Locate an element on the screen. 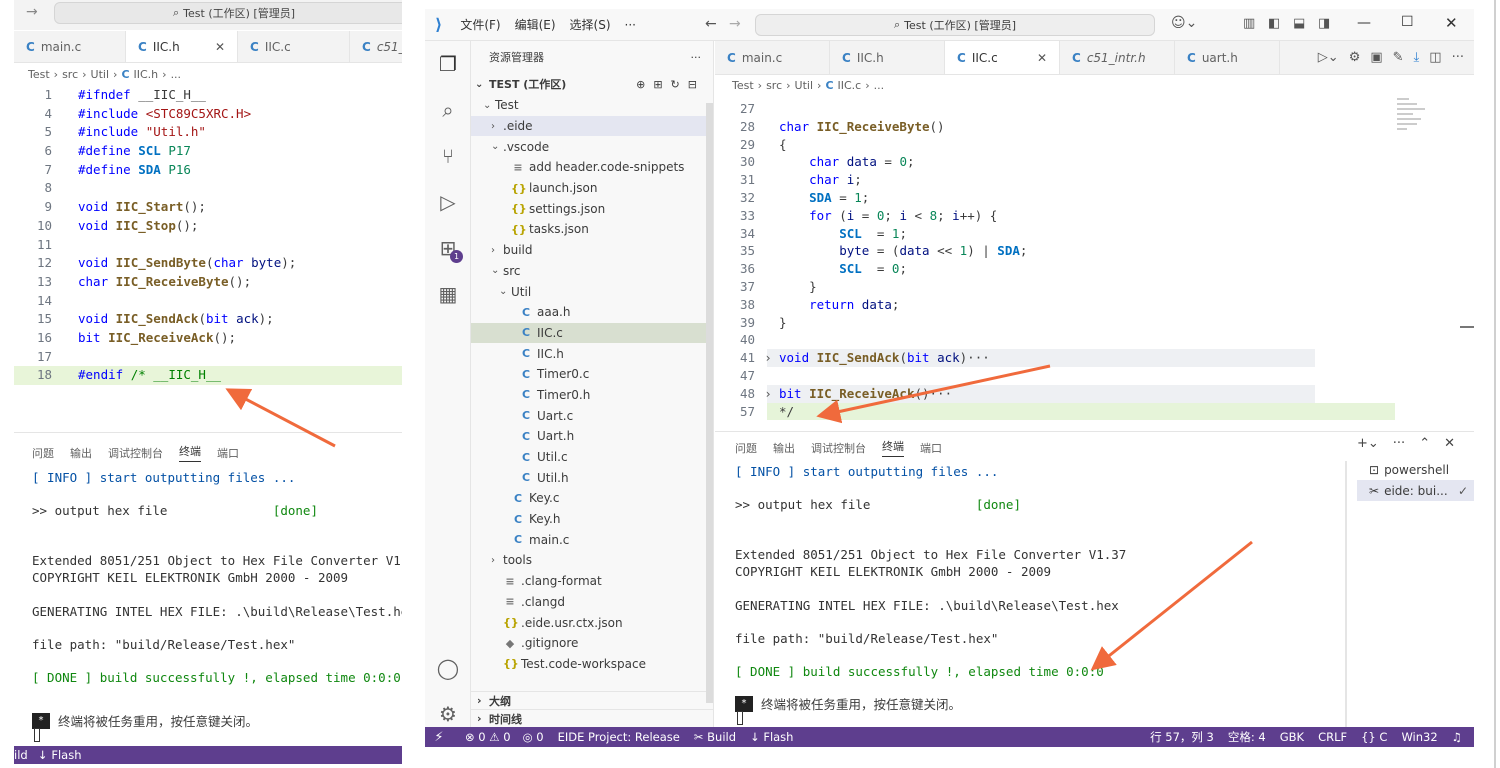 Image resolution: width=1500 pixels, height=768 pixels. breadcrumb-item: Test is located at coordinates (39, 74).